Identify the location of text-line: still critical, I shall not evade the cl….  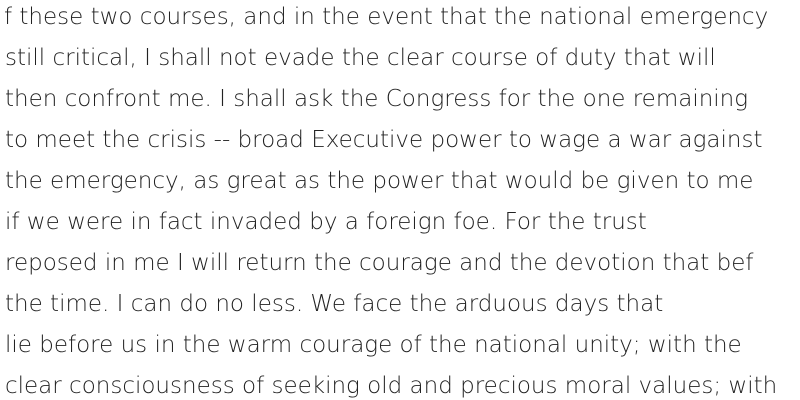
(360, 58).